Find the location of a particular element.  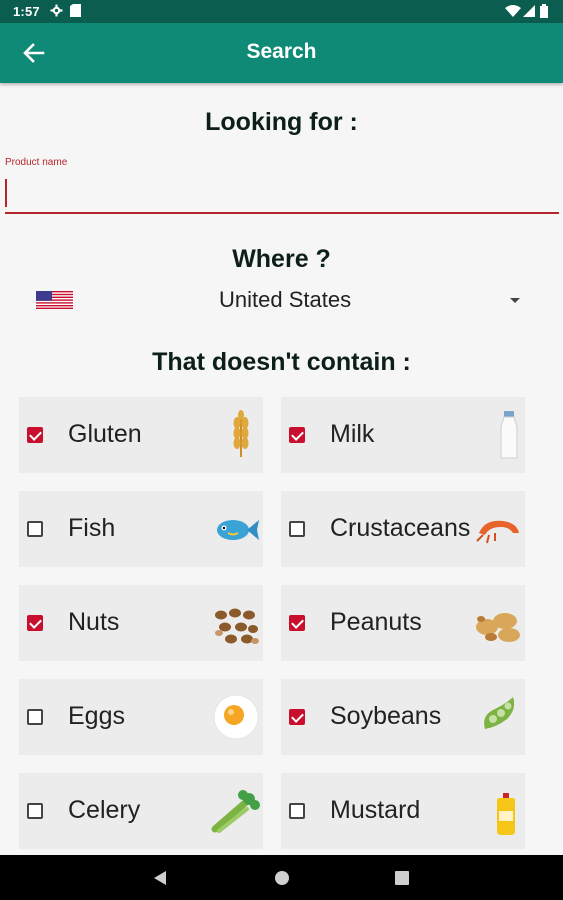

milk-bottle-icon is located at coordinates (498, 435).